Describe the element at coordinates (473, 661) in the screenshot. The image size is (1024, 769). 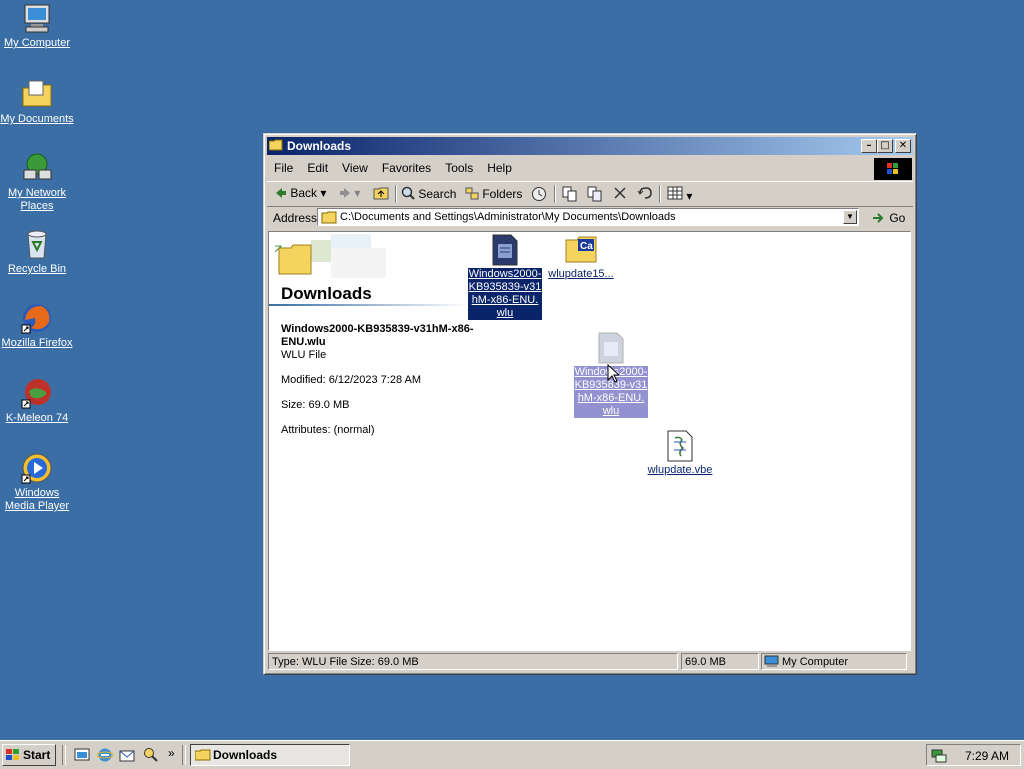
I see `status-info: Type: WLU File Size: 69.0 MB` at that location.